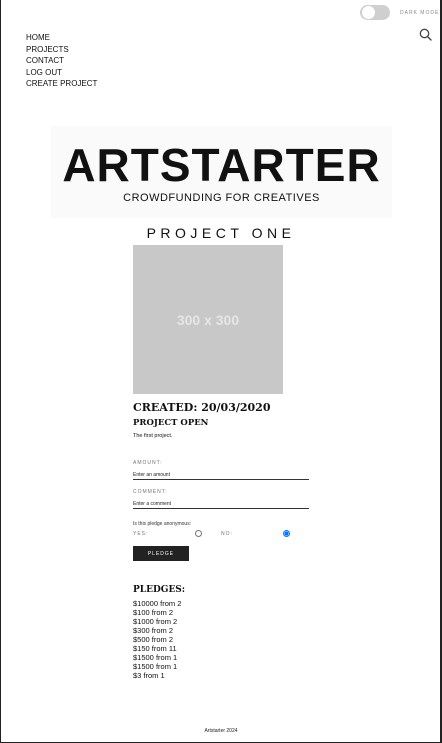 The width and height of the screenshot is (442, 743). I want to click on anonymous-yes-label: YES:, so click(141, 534).